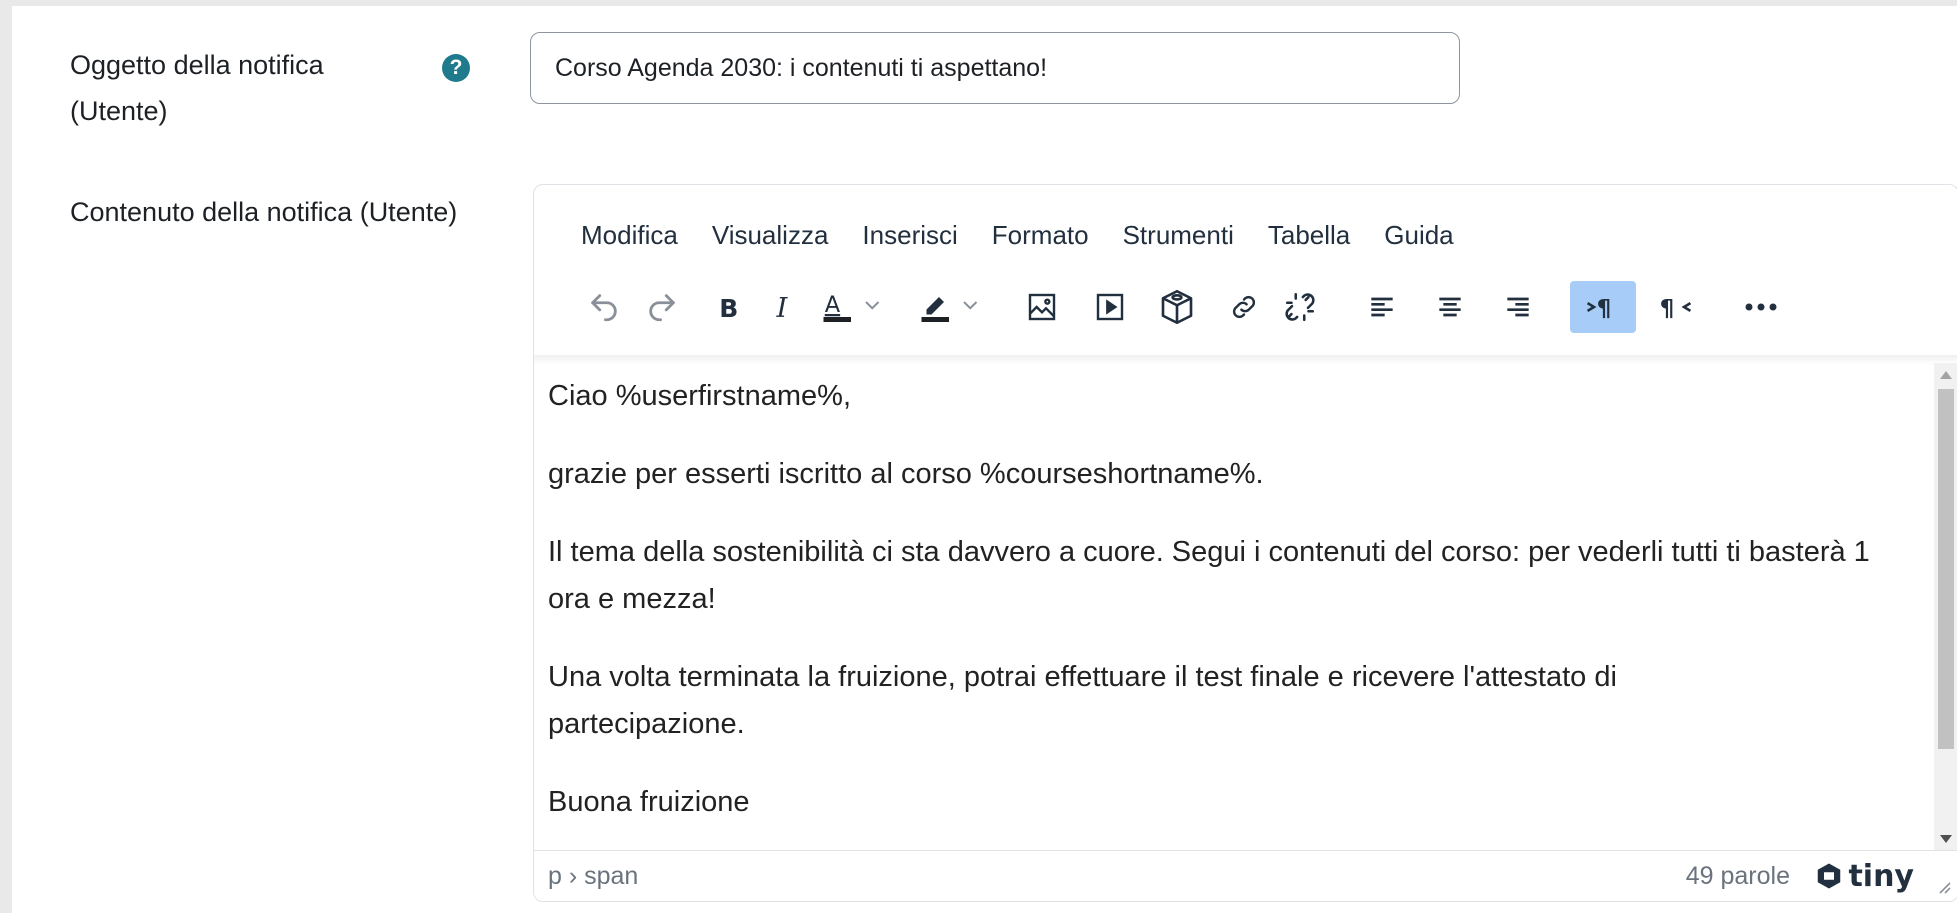 This screenshot has height=913, width=1957. What do you see at coordinates (1946, 839) in the screenshot?
I see `scroll-down-arrow-icon` at bounding box center [1946, 839].